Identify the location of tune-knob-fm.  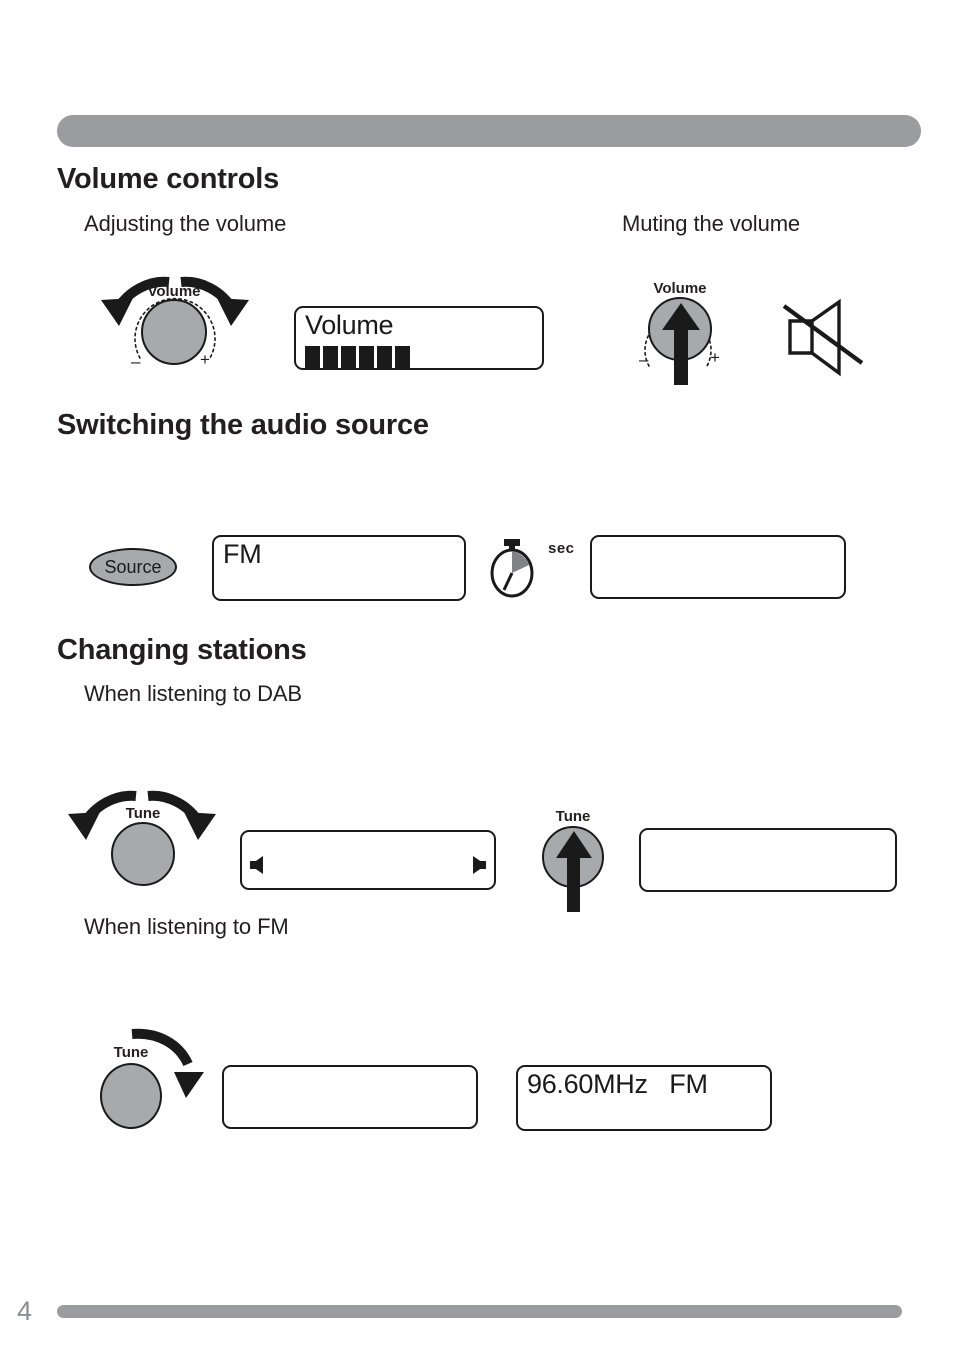
(131, 1096).